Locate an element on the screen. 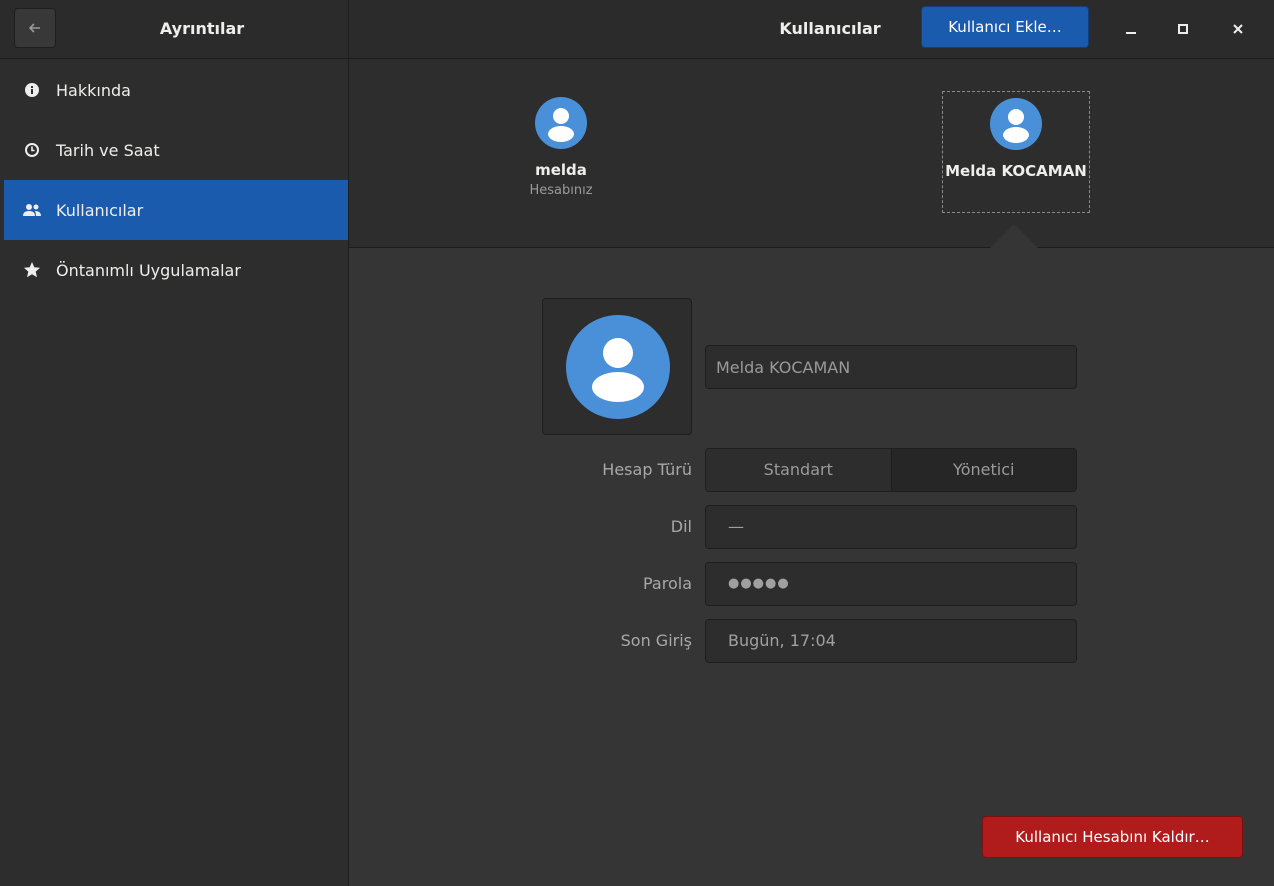 This screenshot has height=886, width=1274. arrow-left-icon is located at coordinates (34, 28).